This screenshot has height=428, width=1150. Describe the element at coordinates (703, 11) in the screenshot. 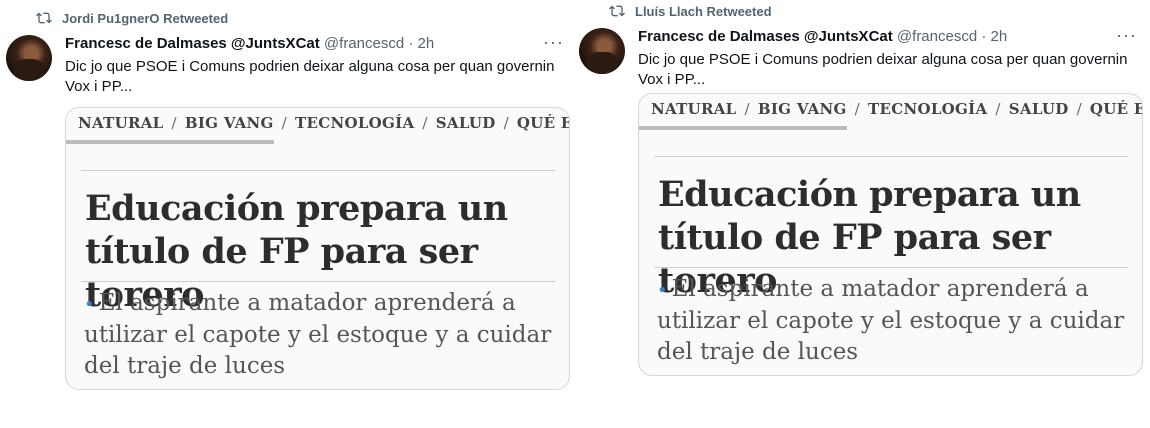

I see `retweeted-by: Lluís Llach Retweeted` at that location.